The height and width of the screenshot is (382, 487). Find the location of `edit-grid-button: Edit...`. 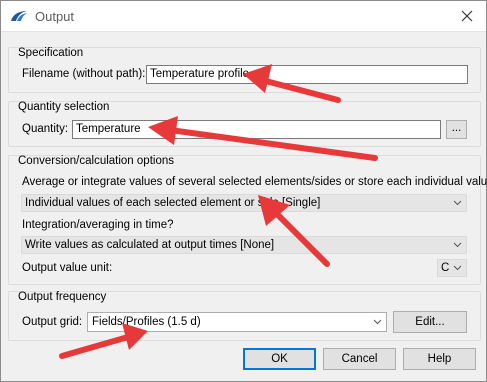

edit-grid-button: Edit... is located at coordinates (430, 322).